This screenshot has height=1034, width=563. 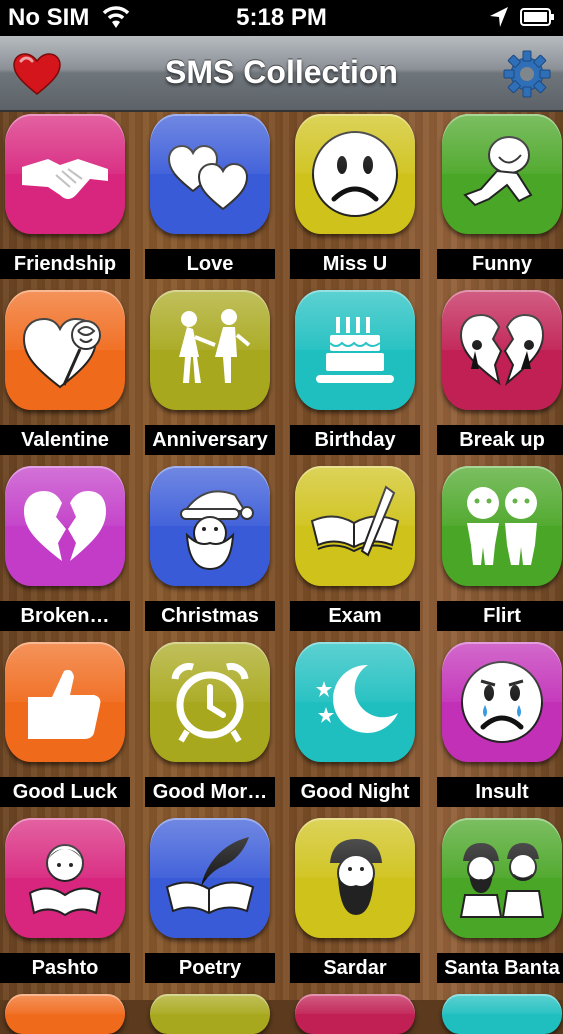 I want to click on laughing-man-icon, so click(x=498, y=171).